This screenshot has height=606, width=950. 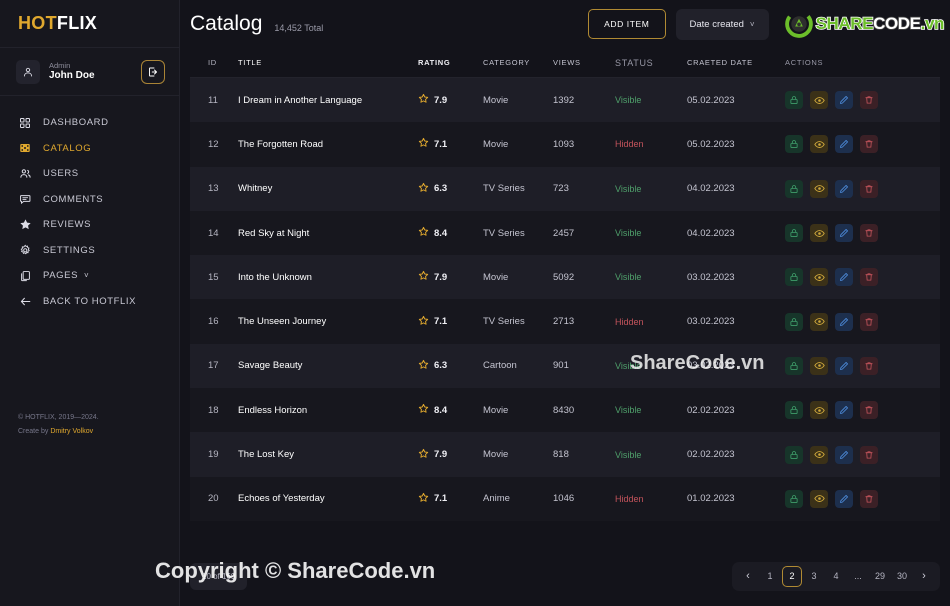 What do you see at coordinates (89, 251) in the screenshot?
I see `sidebar-item-settings: SETTINGS` at bounding box center [89, 251].